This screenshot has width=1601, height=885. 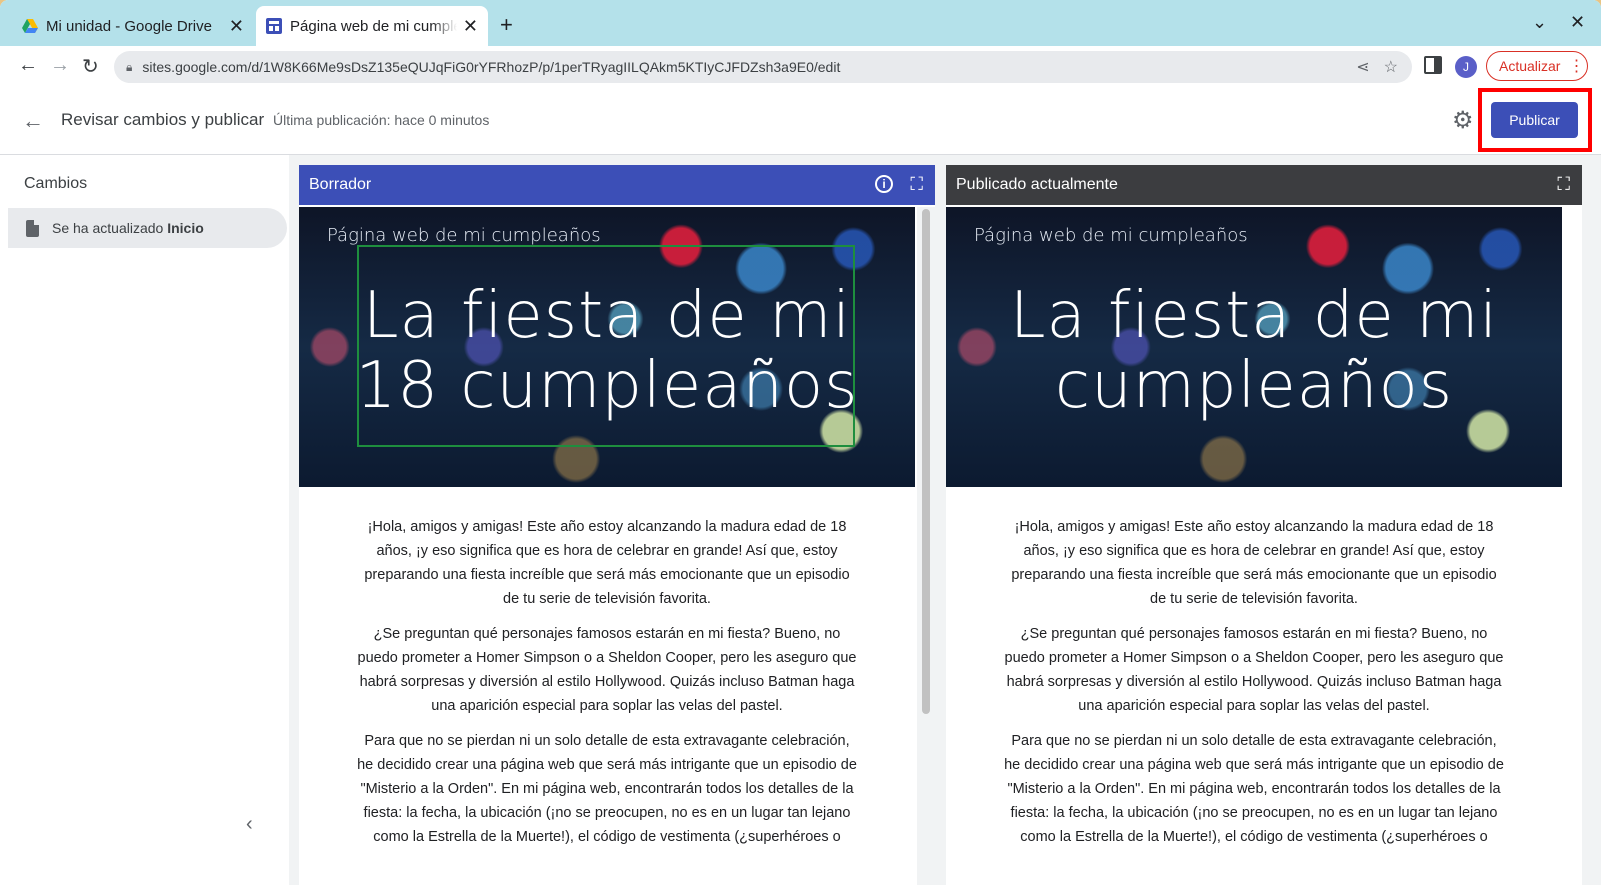 What do you see at coordinates (56, 183) in the screenshot?
I see `changes-title: Cambios` at bounding box center [56, 183].